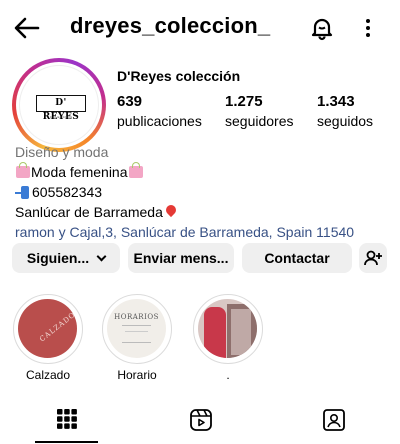 The image size is (400, 444). Describe the element at coordinates (170, 25) in the screenshot. I see `profile-username: dreyes_coleccion_` at that location.